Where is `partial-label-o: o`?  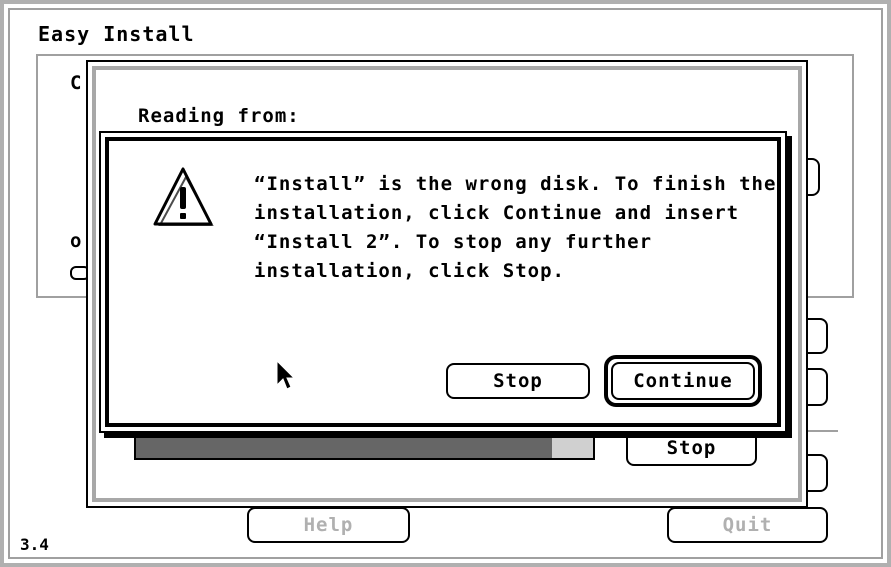 partial-label-o: o is located at coordinates (76, 241).